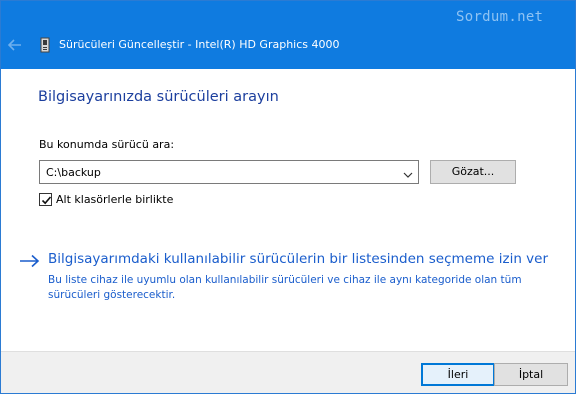  I want to click on watermark: Sordum.net, so click(500, 17).